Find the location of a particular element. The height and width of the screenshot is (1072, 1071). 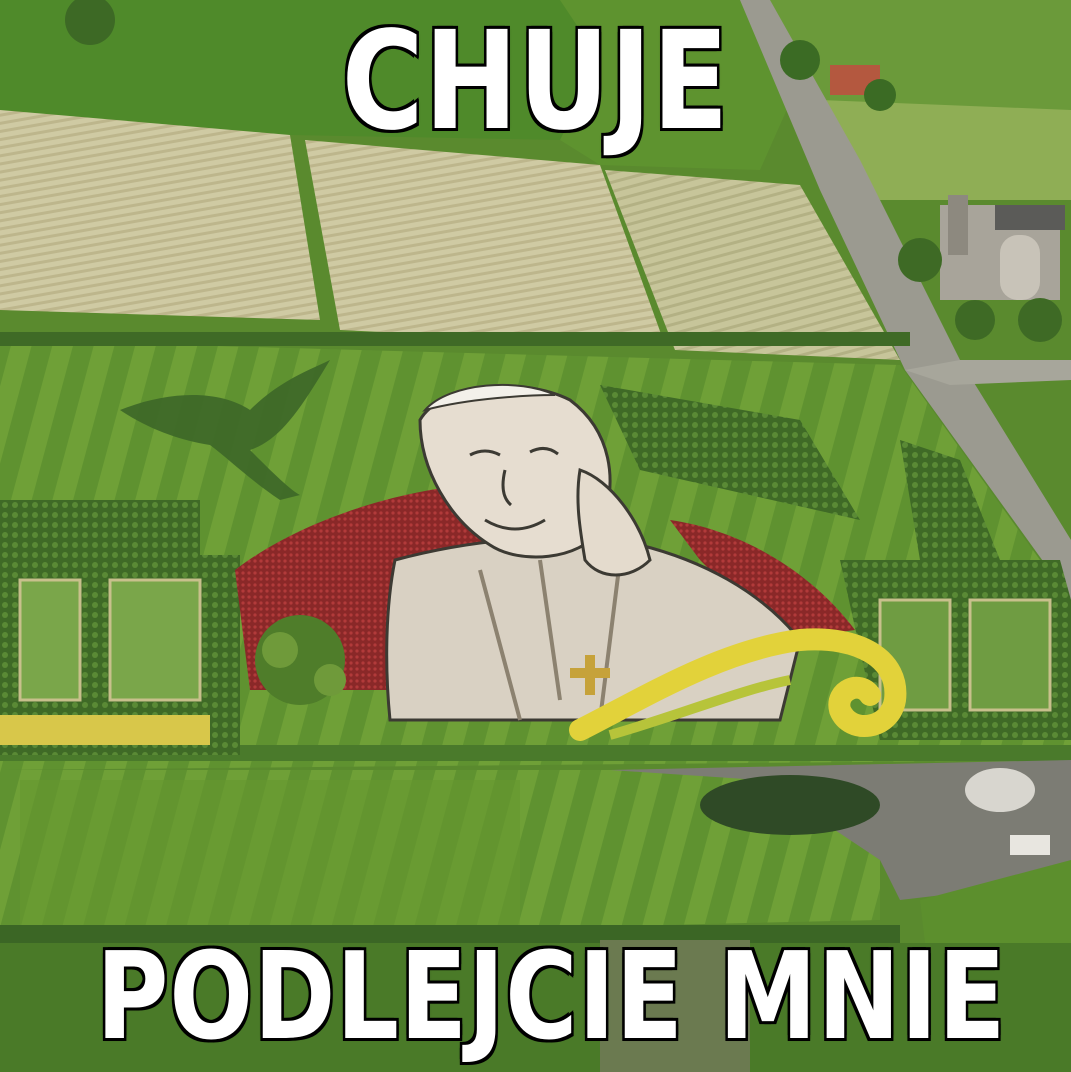

meme-bottom-caption: PODLEJCIE MNIE is located at coordinates (550, 997).